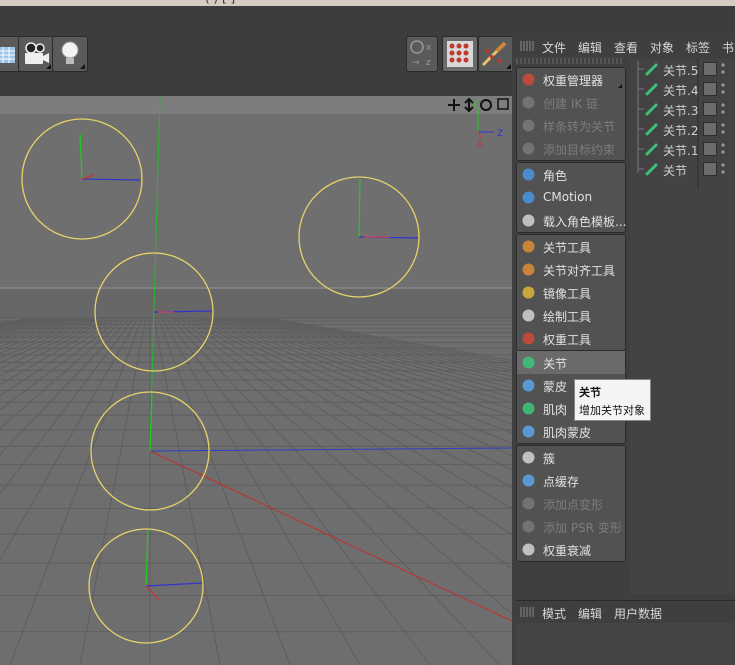 The height and width of the screenshot is (665, 735). What do you see at coordinates (567, 551) in the screenshot?
I see `tool-label: 权重衰减` at bounding box center [567, 551].